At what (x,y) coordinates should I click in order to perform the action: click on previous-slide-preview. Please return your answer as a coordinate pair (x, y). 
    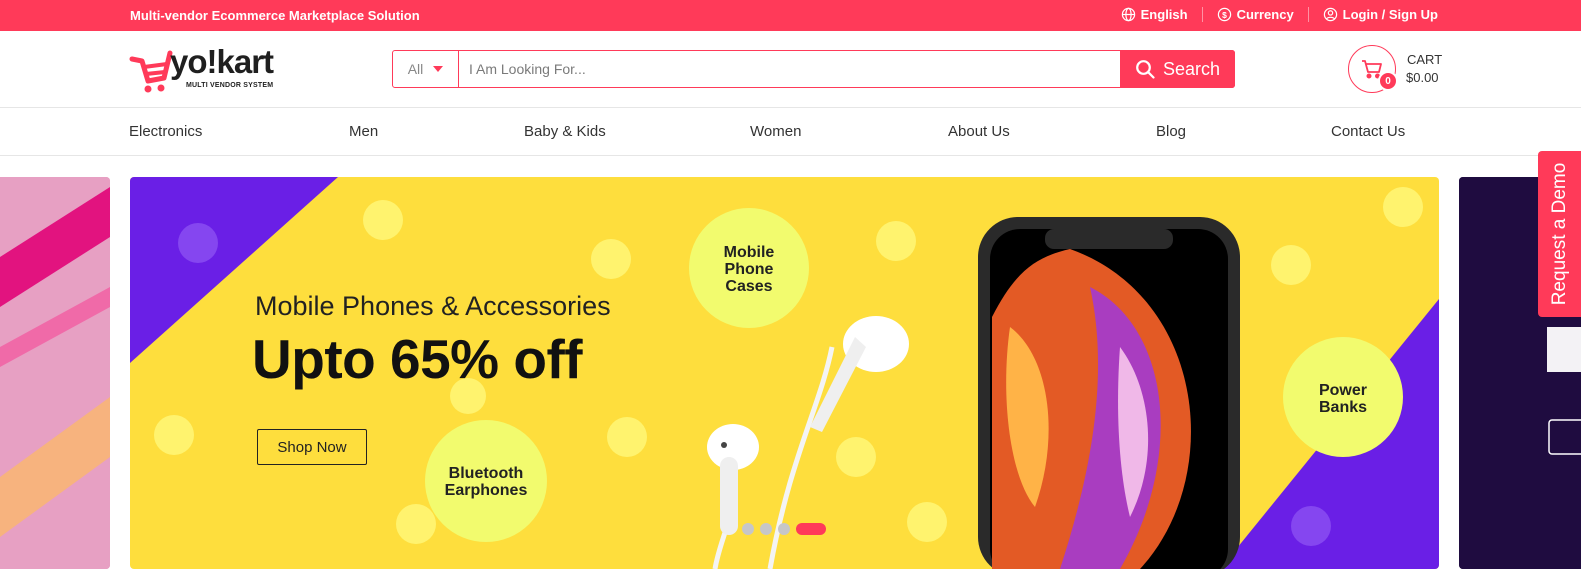
    Looking at the image, I should click on (55, 373).